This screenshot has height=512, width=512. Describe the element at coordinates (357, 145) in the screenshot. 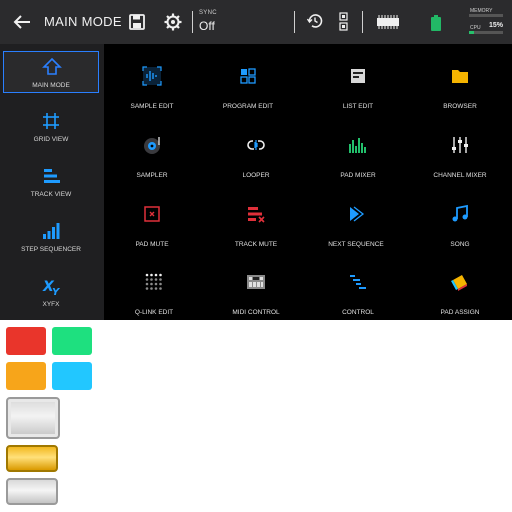

I see `pad-mixer-icon` at that location.